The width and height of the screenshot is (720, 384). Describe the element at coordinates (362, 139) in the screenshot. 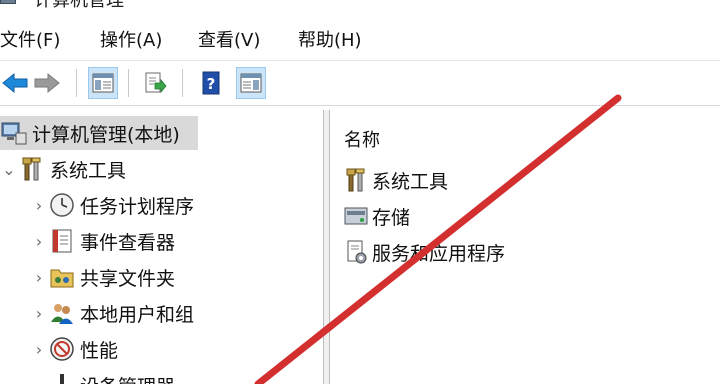

I see `column-header-name: 名称` at that location.